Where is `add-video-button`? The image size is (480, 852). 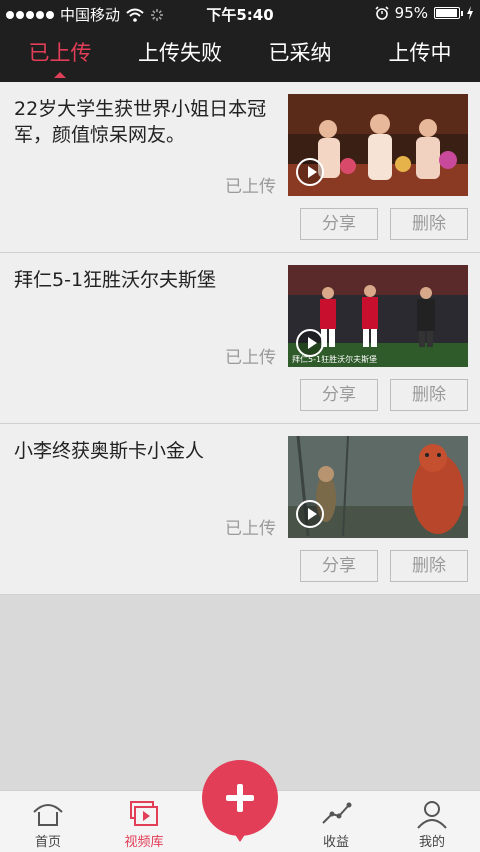
add-video-button is located at coordinates (240, 801).